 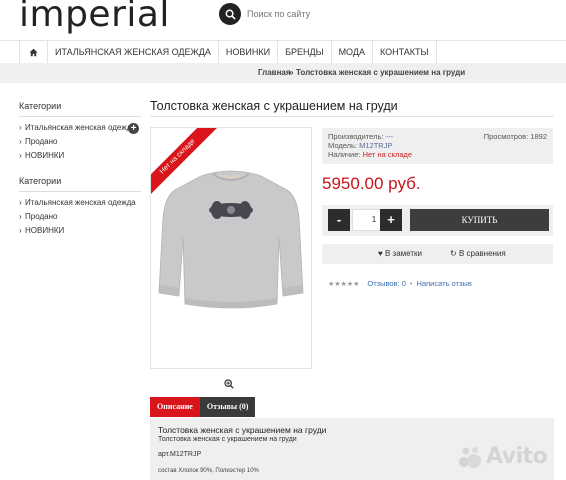 I want to click on nav-item-brands: БРЕНДЫ, so click(x=305, y=52).